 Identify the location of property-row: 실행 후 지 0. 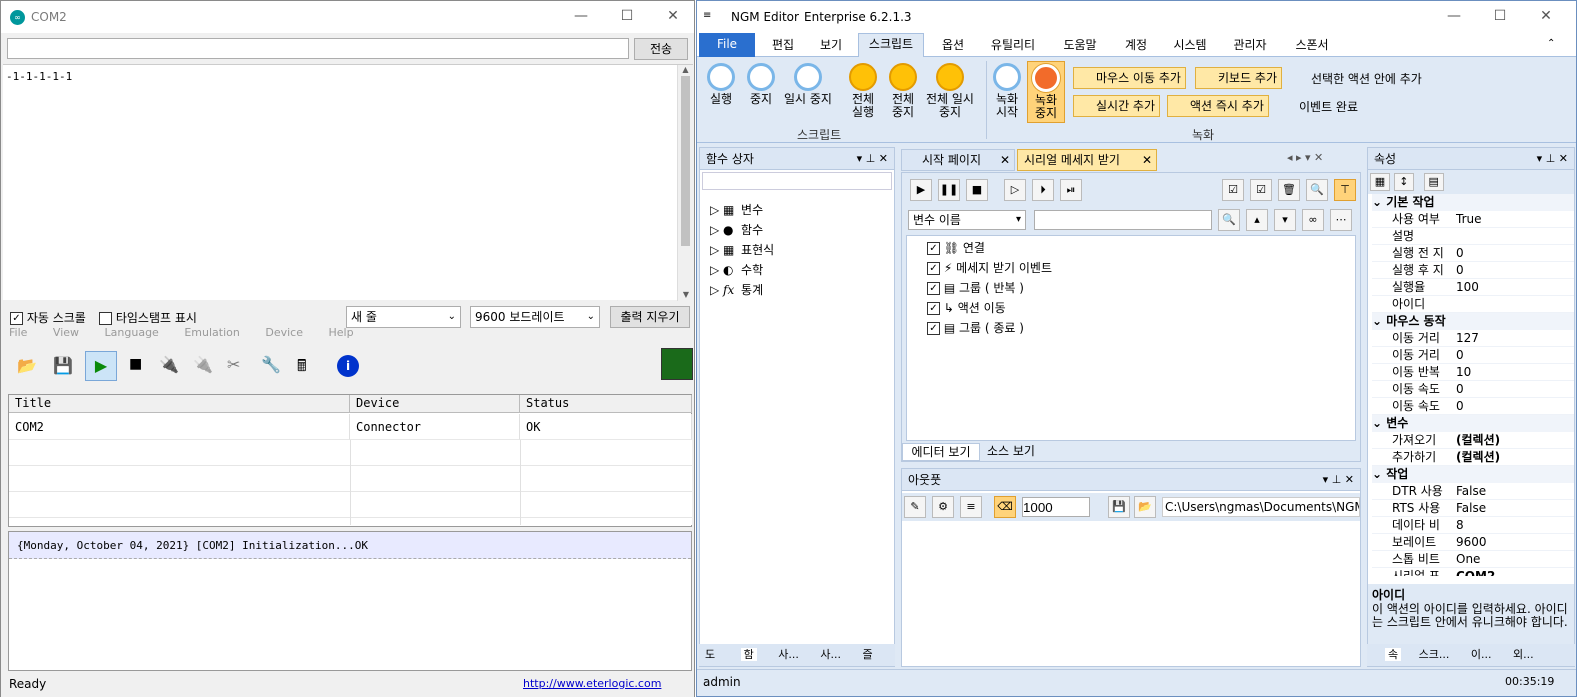
(1473, 270).